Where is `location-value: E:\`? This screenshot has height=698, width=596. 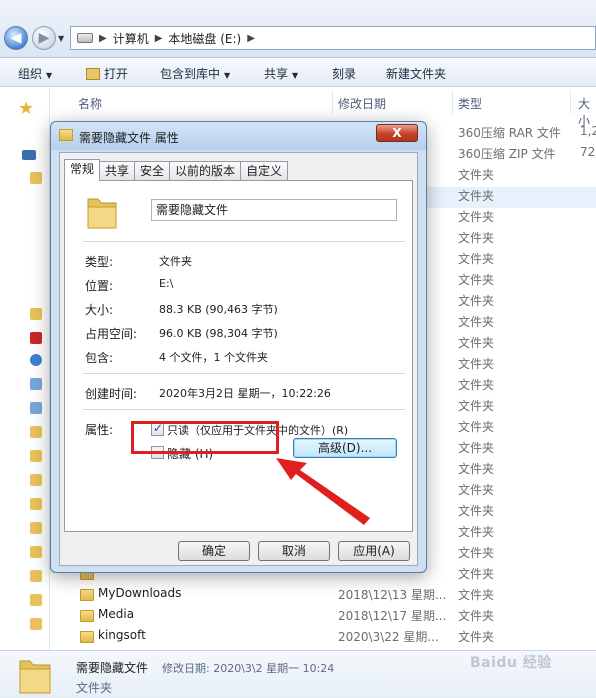 location-value: E:\ is located at coordinates (166, 283).